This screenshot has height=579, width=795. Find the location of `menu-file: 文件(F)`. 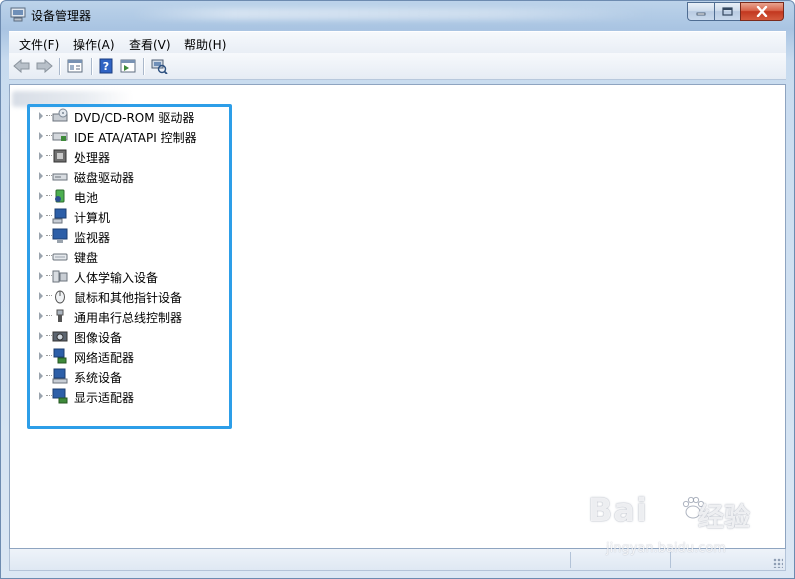

menu-file: 文件(F) is located at coordinates (39, 44).